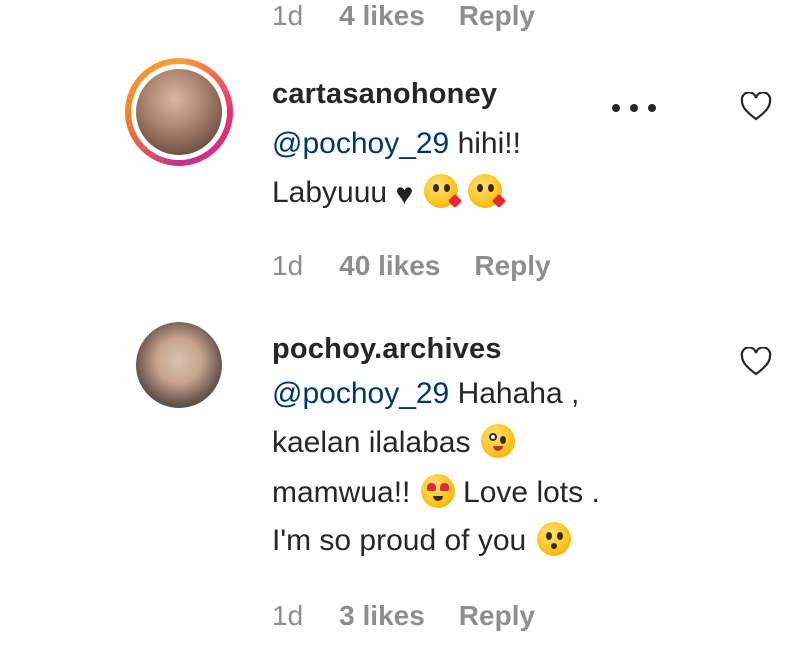 The image size is (800, 671). What do you see at coordinates (382, 16) in the screenshot?
I see `comment-likes-count: 4 likes` at bounding box center [382, 16].